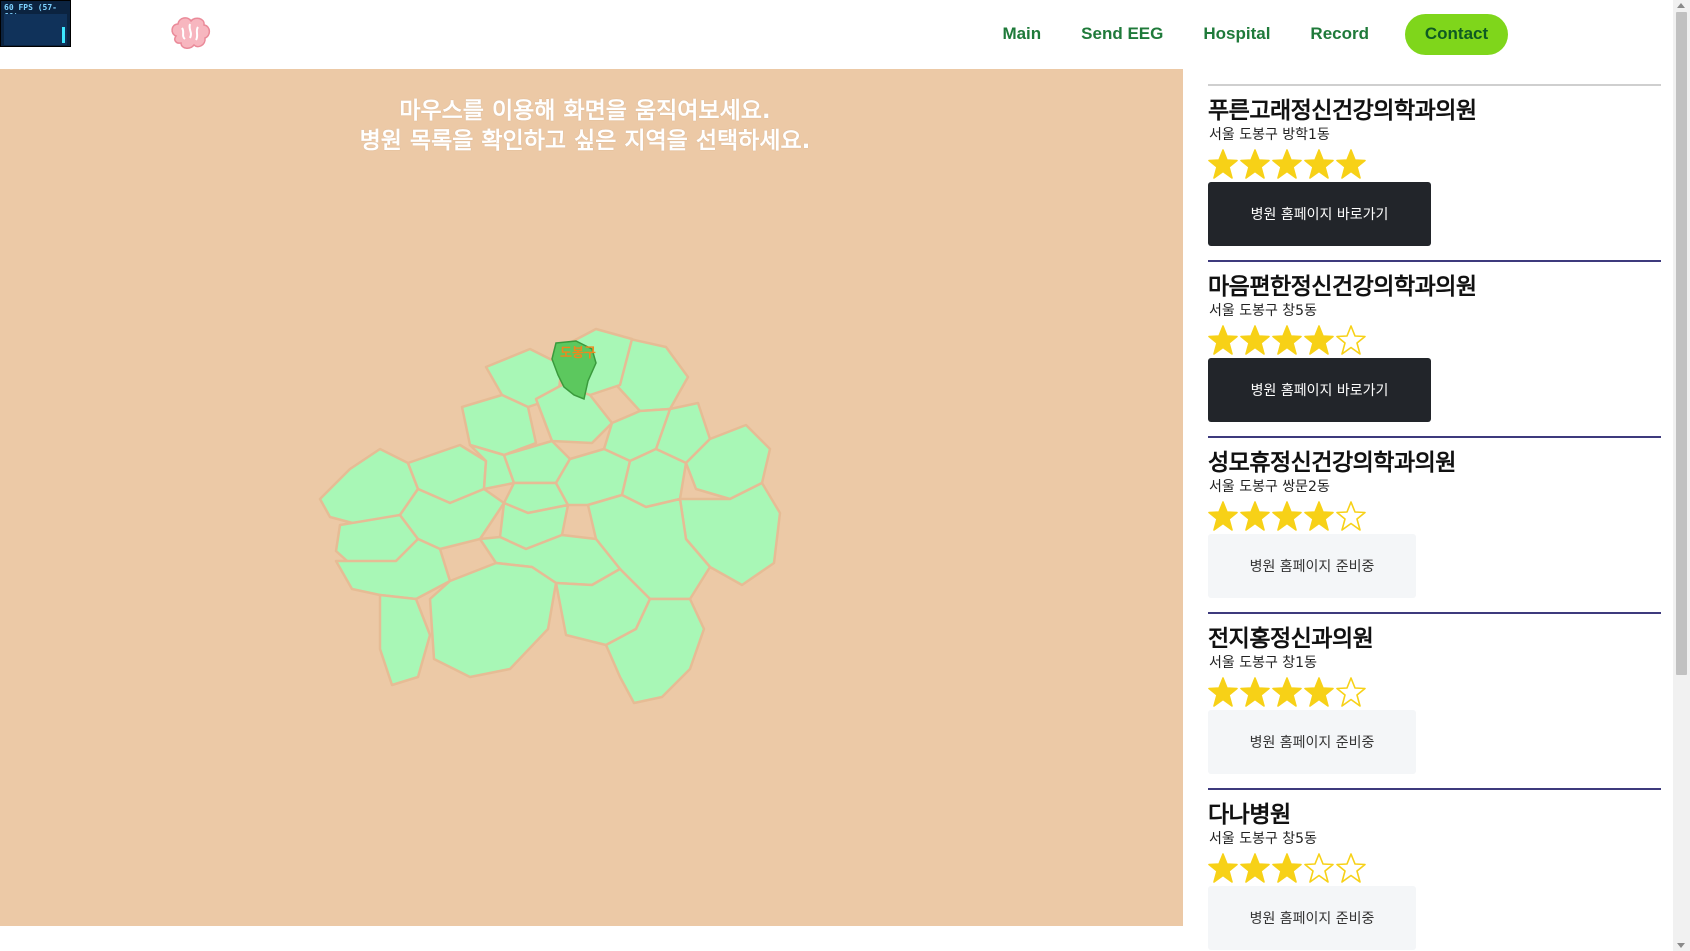  What do you see at coordinates (570, 509) in the screenshot?
I see `seoul-district-map: 도봉구` at bounding box center [570, 509].